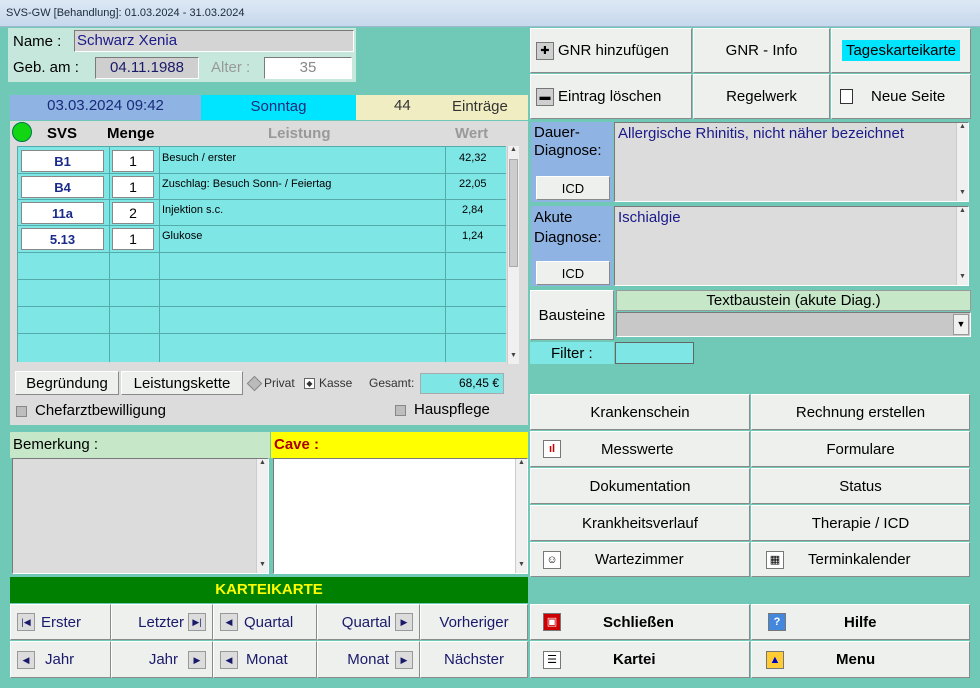  What do you see at coordinates (328, 383) in the screenshot?
I see `kasse-radio: ◆ Kasse` at bounding box center [328, 383].